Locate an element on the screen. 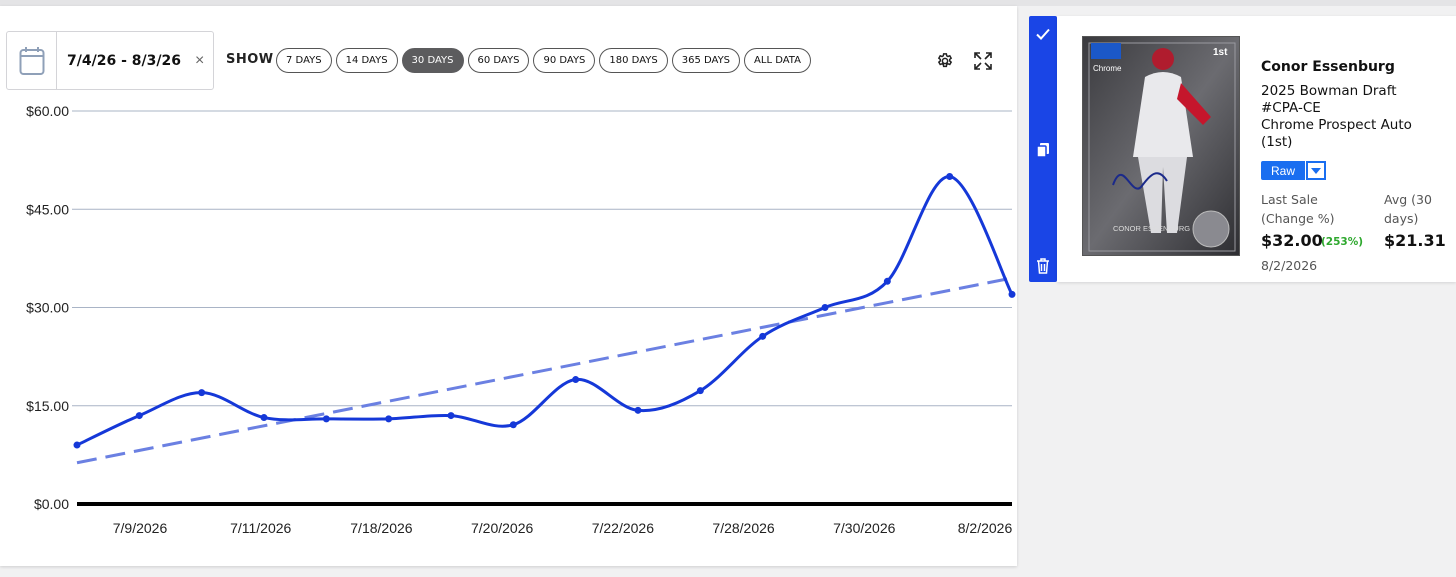  action-sidebar is located at coordinates (1043, 149).